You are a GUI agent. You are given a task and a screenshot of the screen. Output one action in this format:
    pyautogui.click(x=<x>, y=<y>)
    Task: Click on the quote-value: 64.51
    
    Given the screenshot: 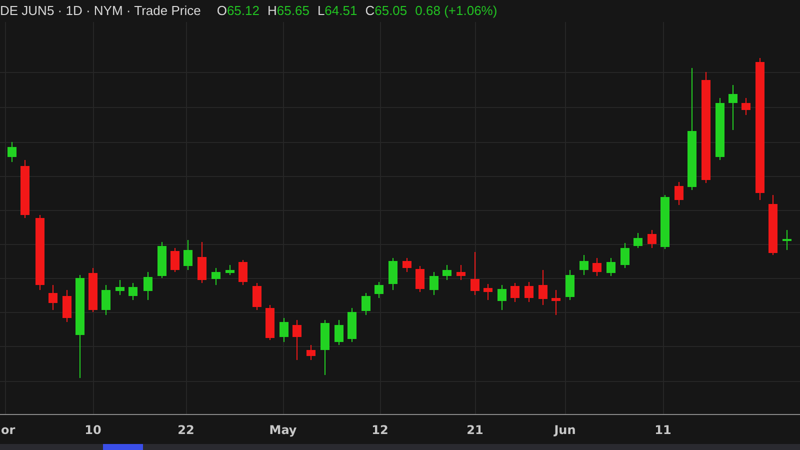 What is the action you would take?
    pyautogui.click(x=341, y=11)
    